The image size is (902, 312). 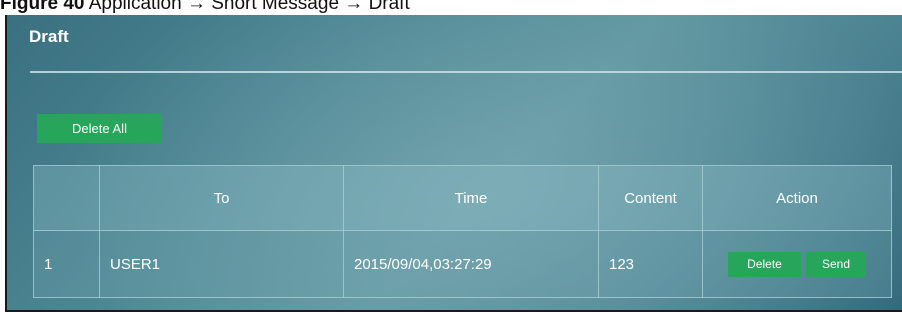 What do you see at coordinates (99, 128) in the screenshot?
I see `delete-all-button: Delete All` at bounding box center [99, 128].